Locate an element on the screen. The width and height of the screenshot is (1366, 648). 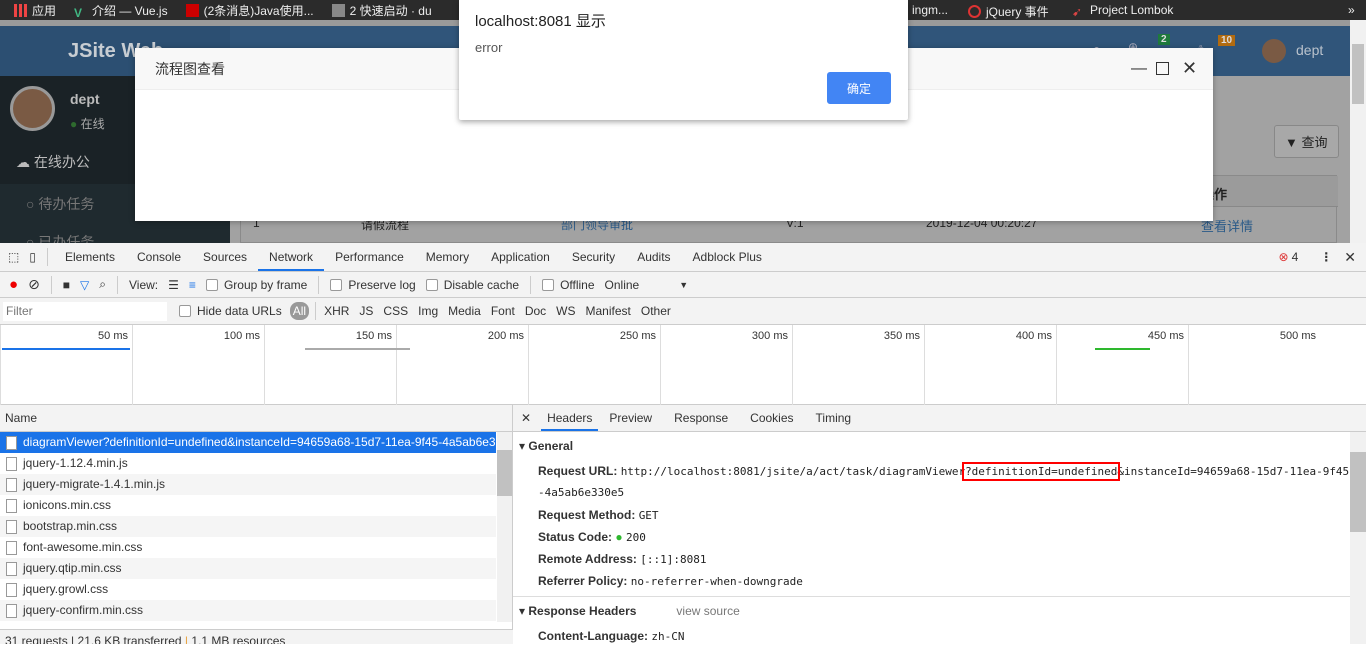
request-row: font-awesome.min.css is located at coordinates (248, 547).